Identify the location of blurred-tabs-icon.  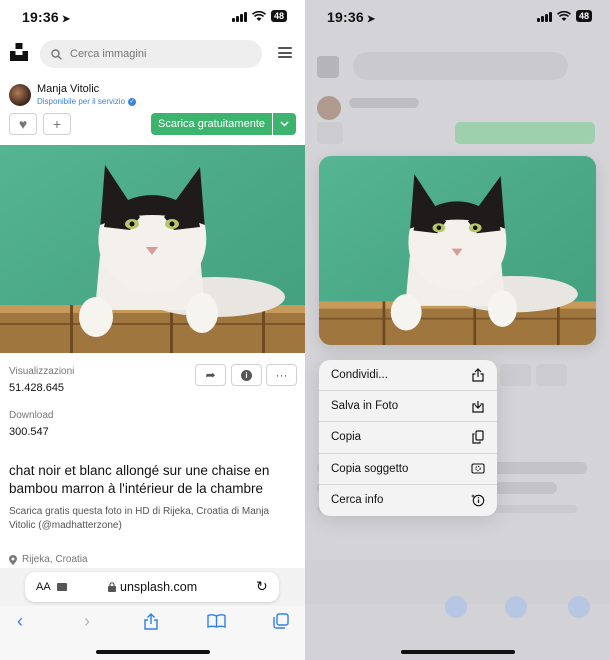
(579, 607).